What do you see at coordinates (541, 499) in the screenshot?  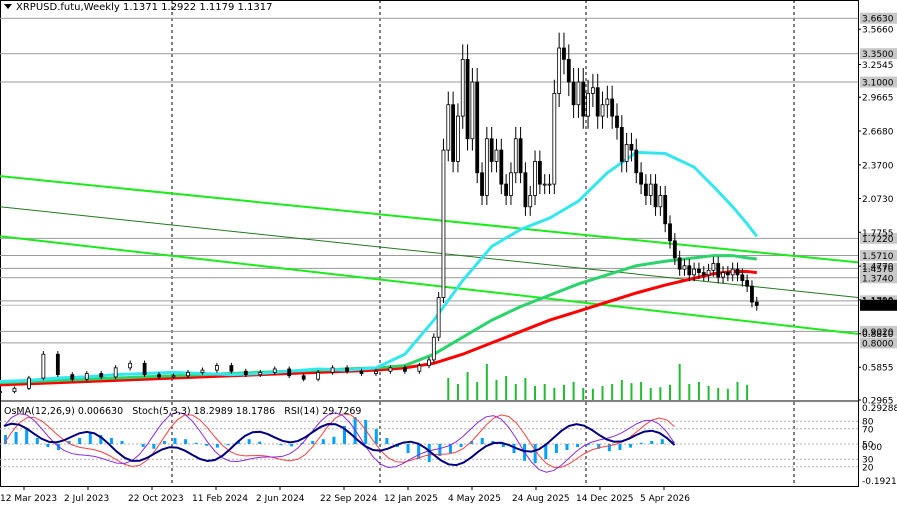 I see `time-axis-label: 24 Aug 2025` at bounding box center [541, 499].